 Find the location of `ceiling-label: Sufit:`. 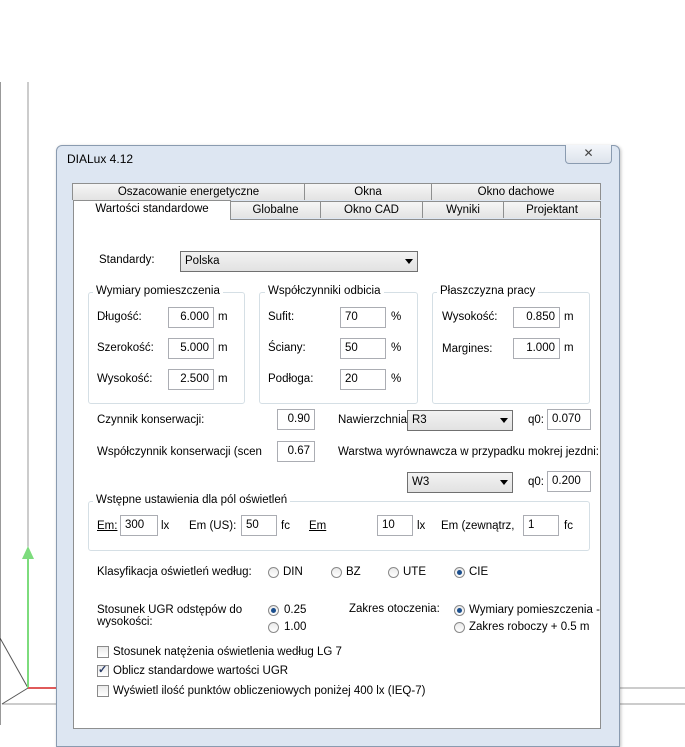

ceiling-label: Sufit: is located at coordinates (281, 317).